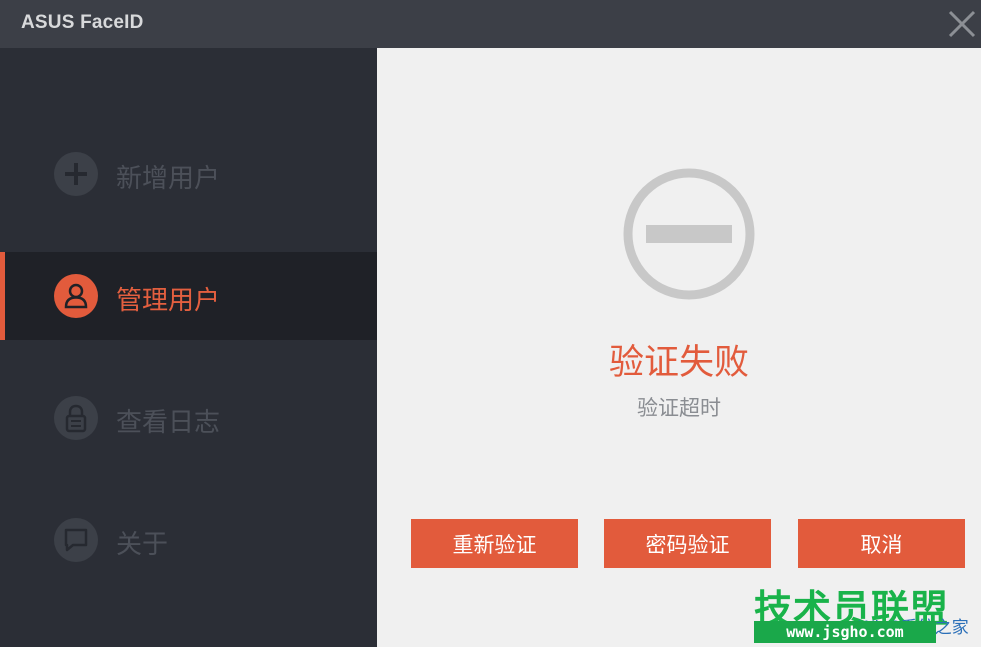 This screenshot has height=647, width=981. Describe the element at coordinates (881, 543) in the screenshot. I see `cancel-button: 取消` at that location.